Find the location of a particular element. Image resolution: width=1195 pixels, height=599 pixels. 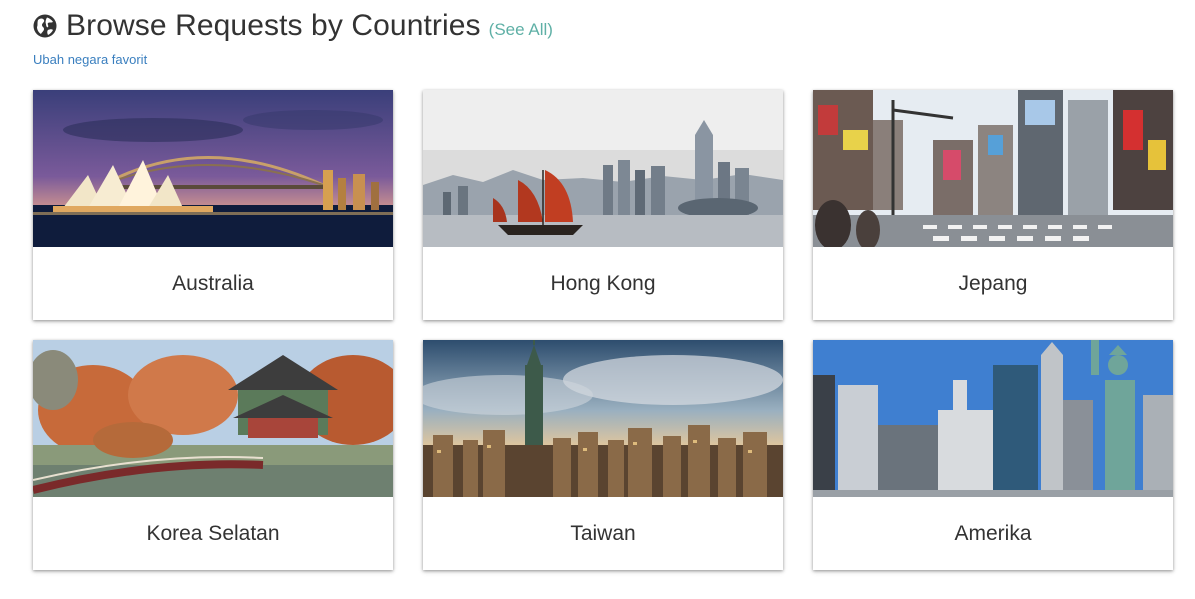

country-card-amerika: Amerika is located at coordinates (993, 455).